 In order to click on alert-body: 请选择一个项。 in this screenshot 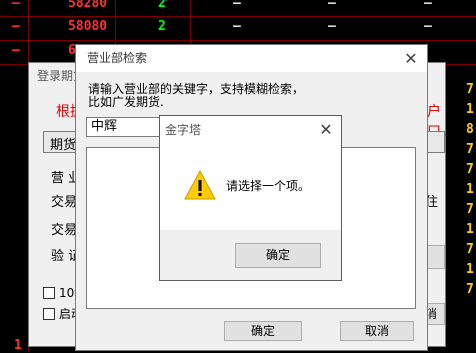, I will do `click(250, 187)`.